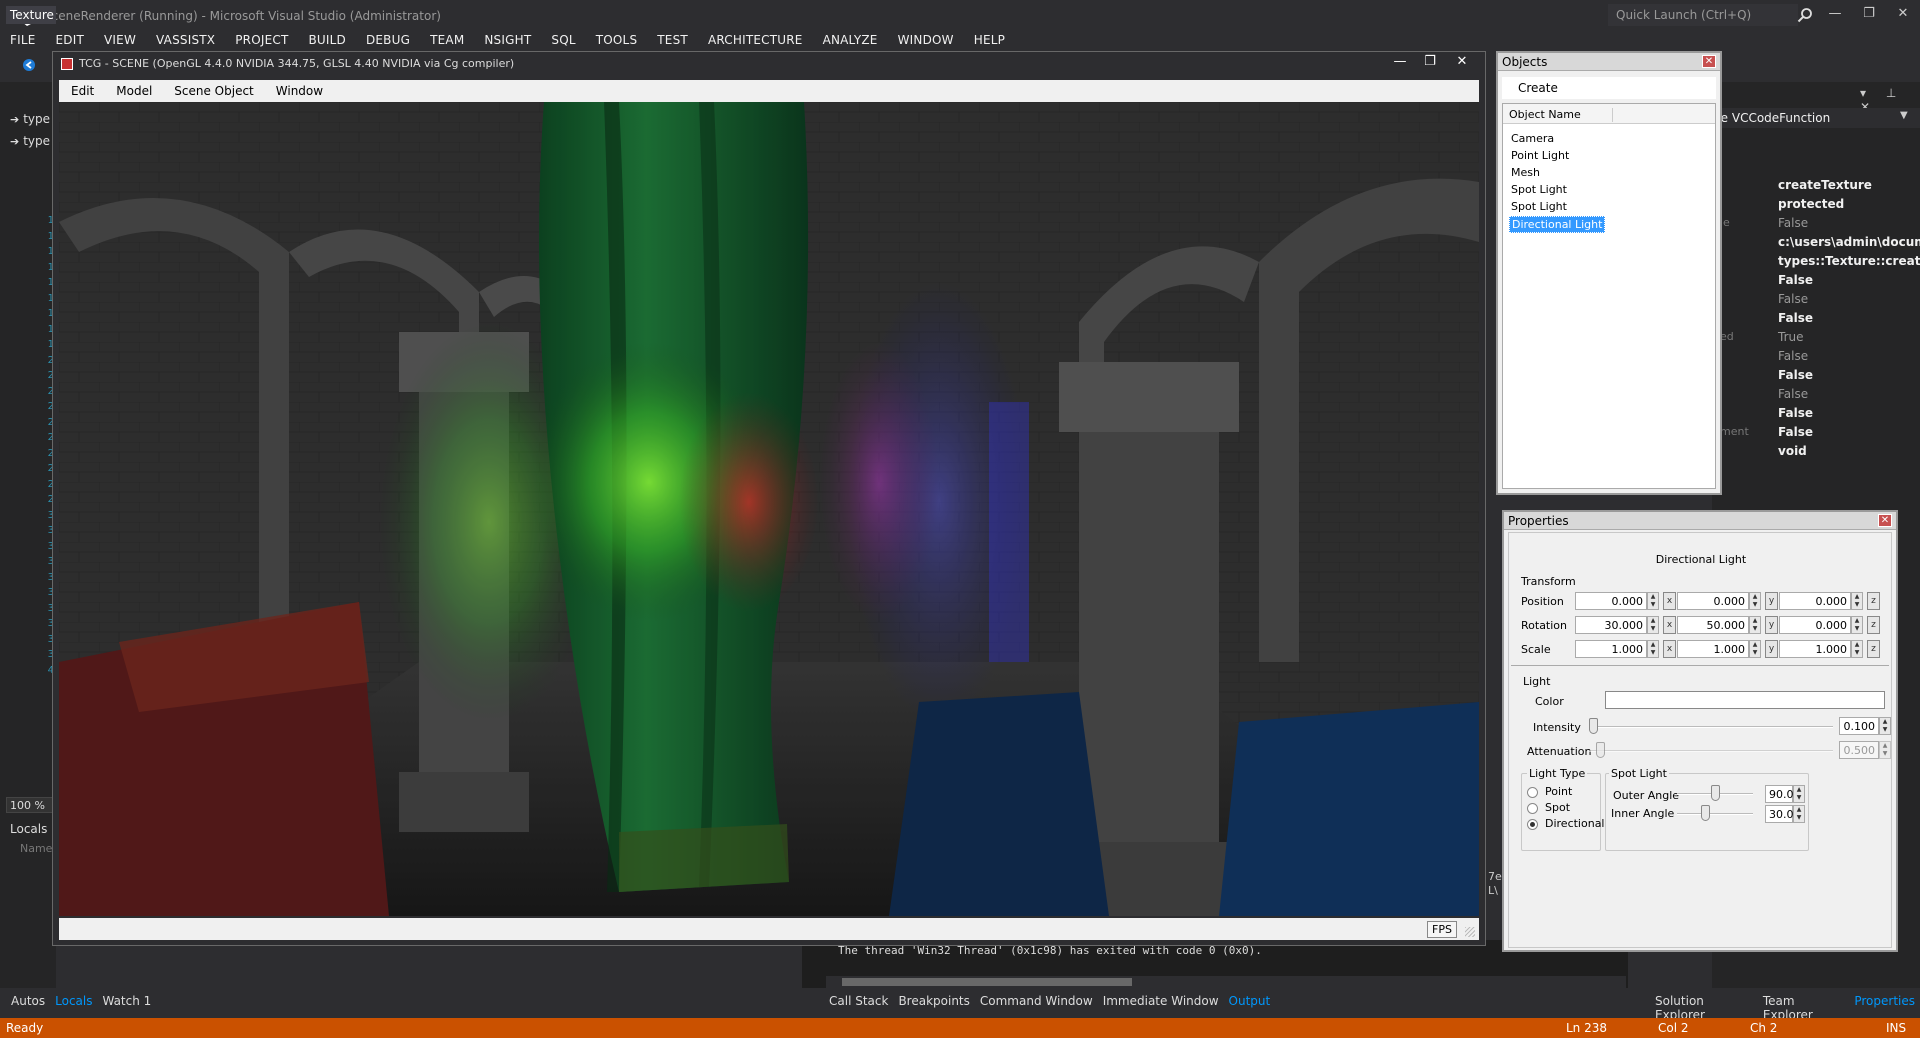 The width and height of the screenshot is (1920, 1038). Describe the element at coordinates (1540, 155) in the screenshot. I see `list-item: Point Light` at that location.